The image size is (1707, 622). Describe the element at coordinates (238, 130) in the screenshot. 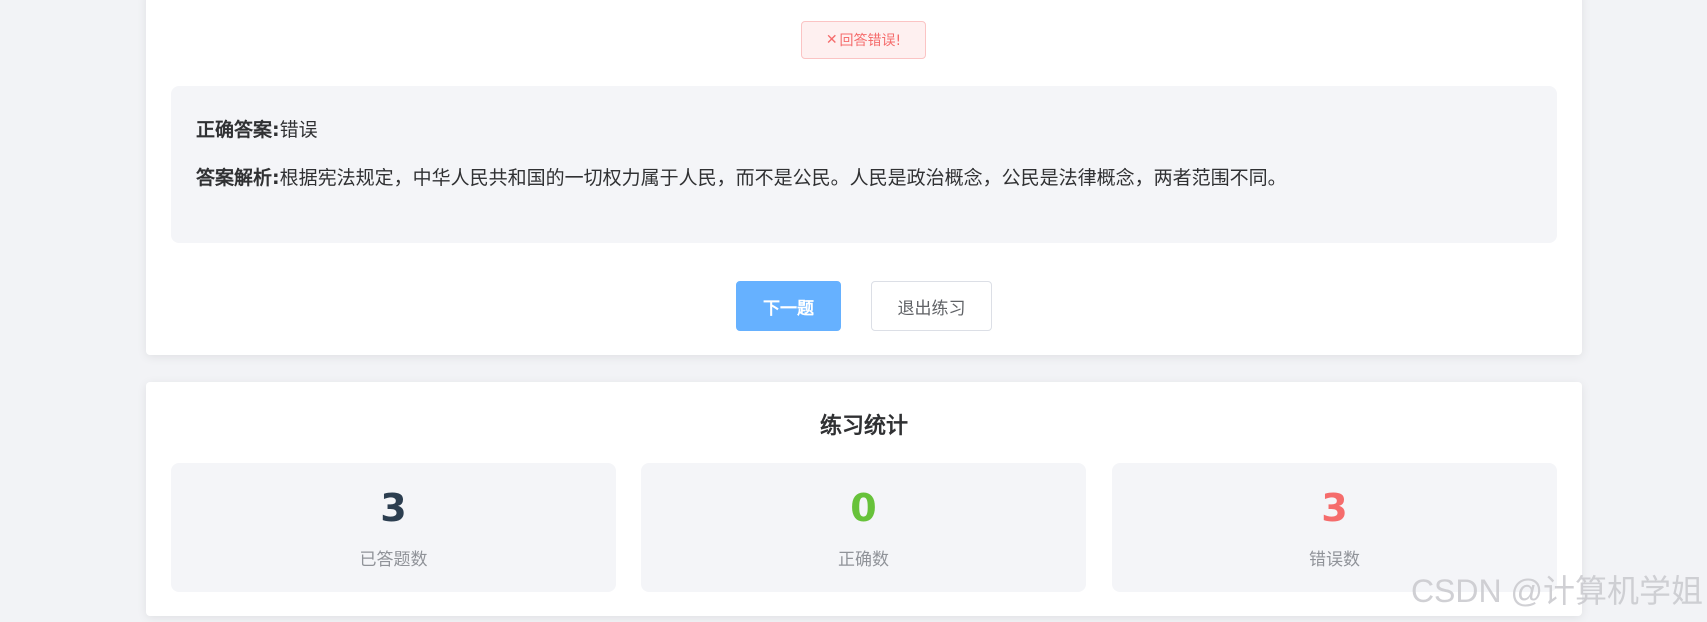

I see `correct-answer-label: 正确答案:` at that location.